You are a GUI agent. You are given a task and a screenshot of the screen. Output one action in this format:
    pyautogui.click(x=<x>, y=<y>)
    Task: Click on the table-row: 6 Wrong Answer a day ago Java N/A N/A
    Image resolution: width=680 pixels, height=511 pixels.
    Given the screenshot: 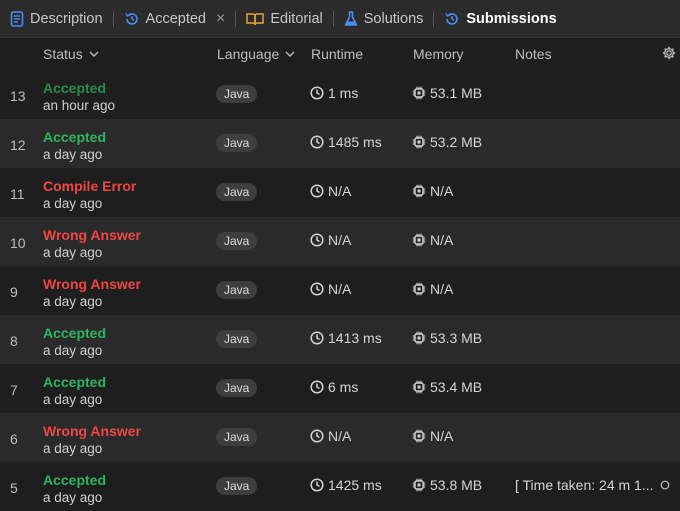 What is the action you would take?
    pyautogui.click(x=340, y=437)
    